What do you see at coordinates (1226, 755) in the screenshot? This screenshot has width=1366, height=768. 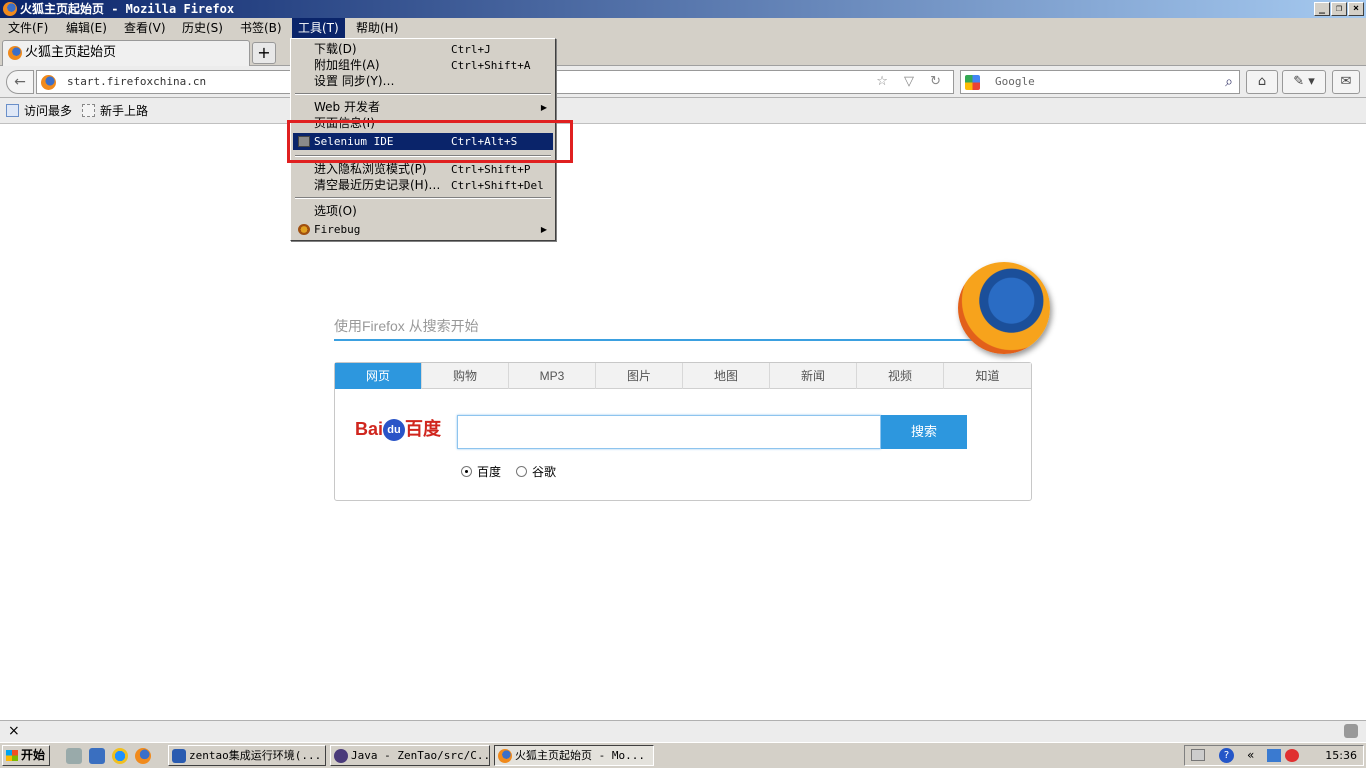 I see `help-icon: ?` at bounding box center [1226, 755].